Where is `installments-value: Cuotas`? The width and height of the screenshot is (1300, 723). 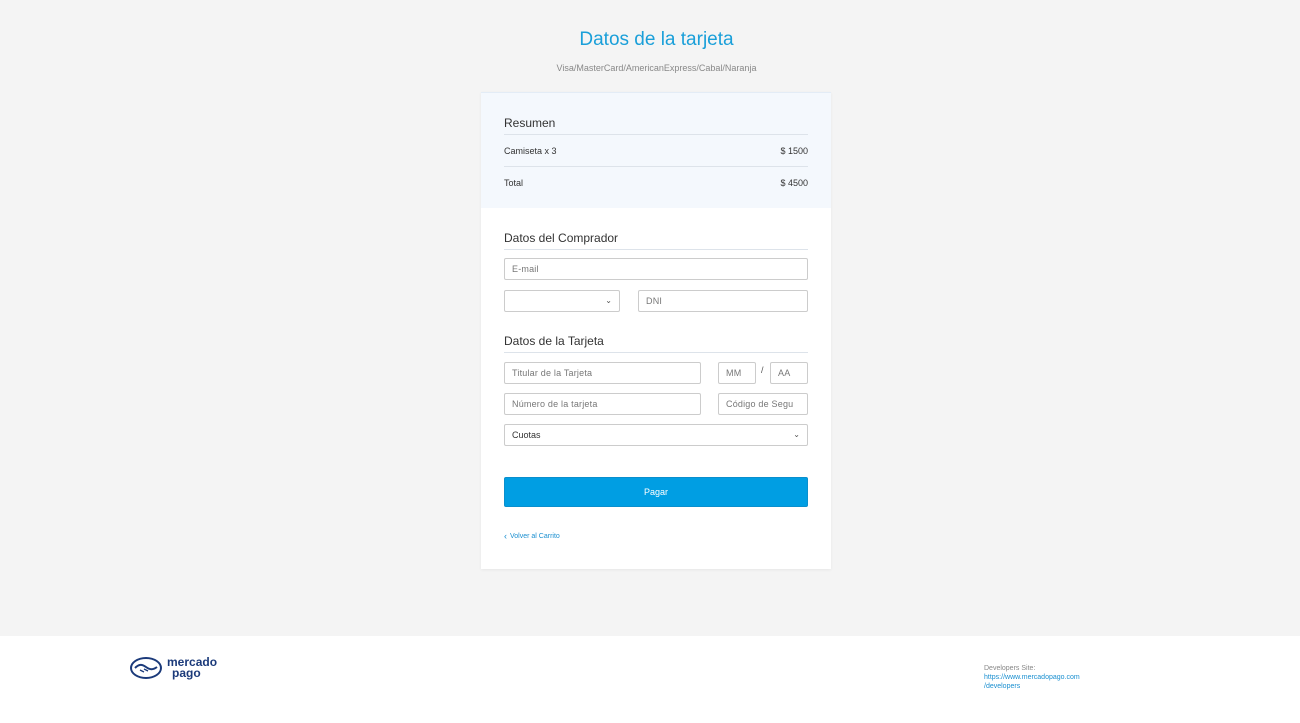 installments-value: Cuotas is located at coordinates (526, 435).